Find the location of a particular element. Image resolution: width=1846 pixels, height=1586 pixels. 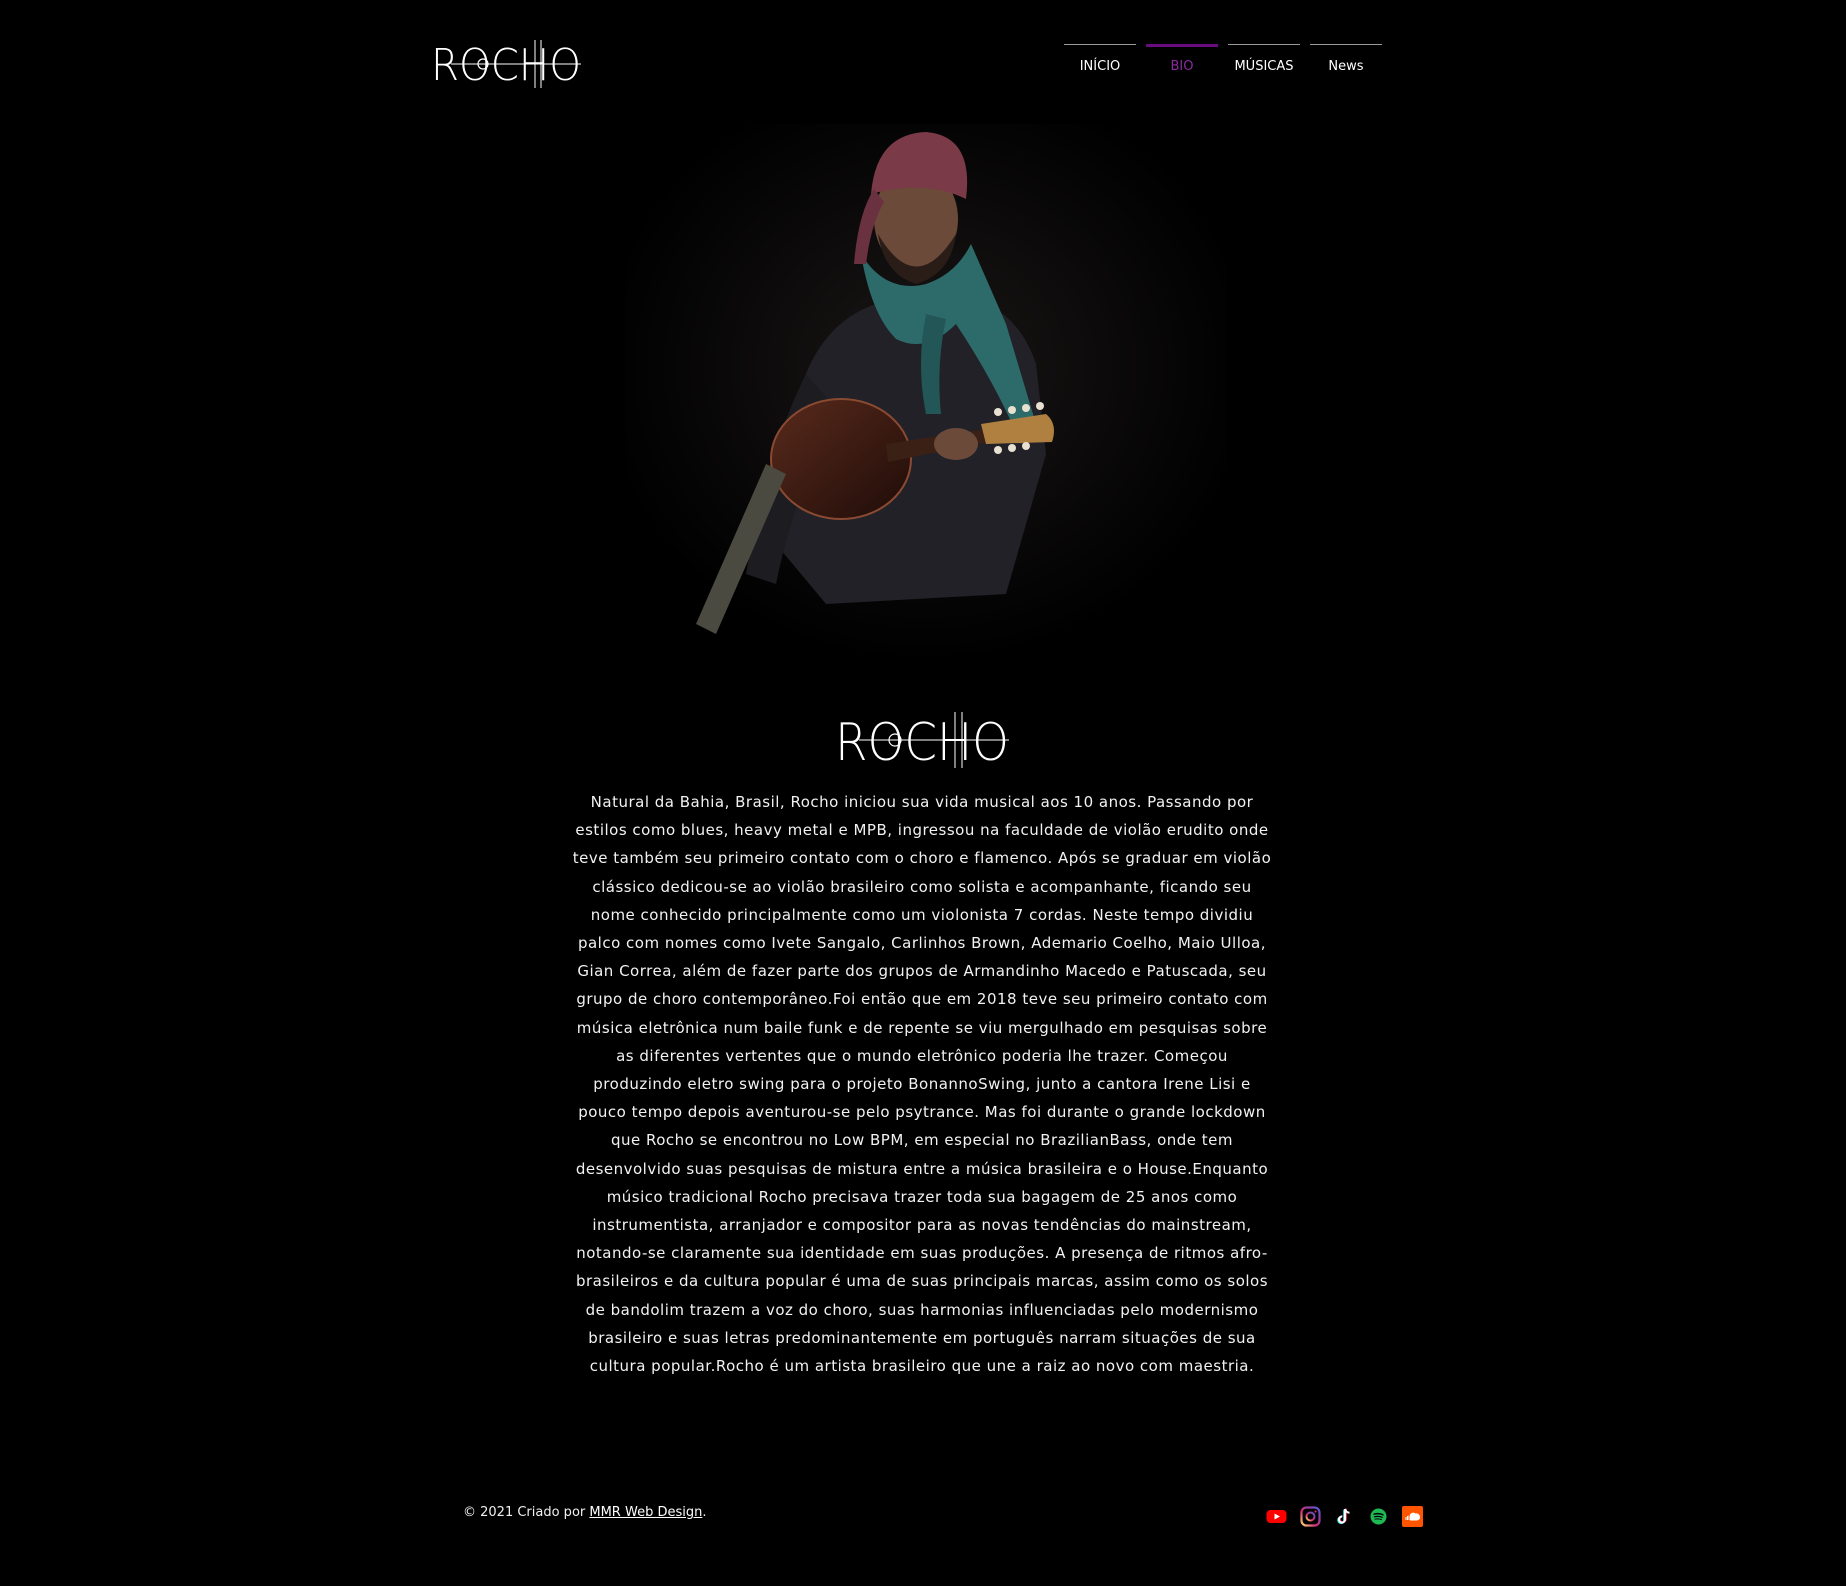

nav-item-musicas: MÚSICAS is located at coordinates (1264, 64).